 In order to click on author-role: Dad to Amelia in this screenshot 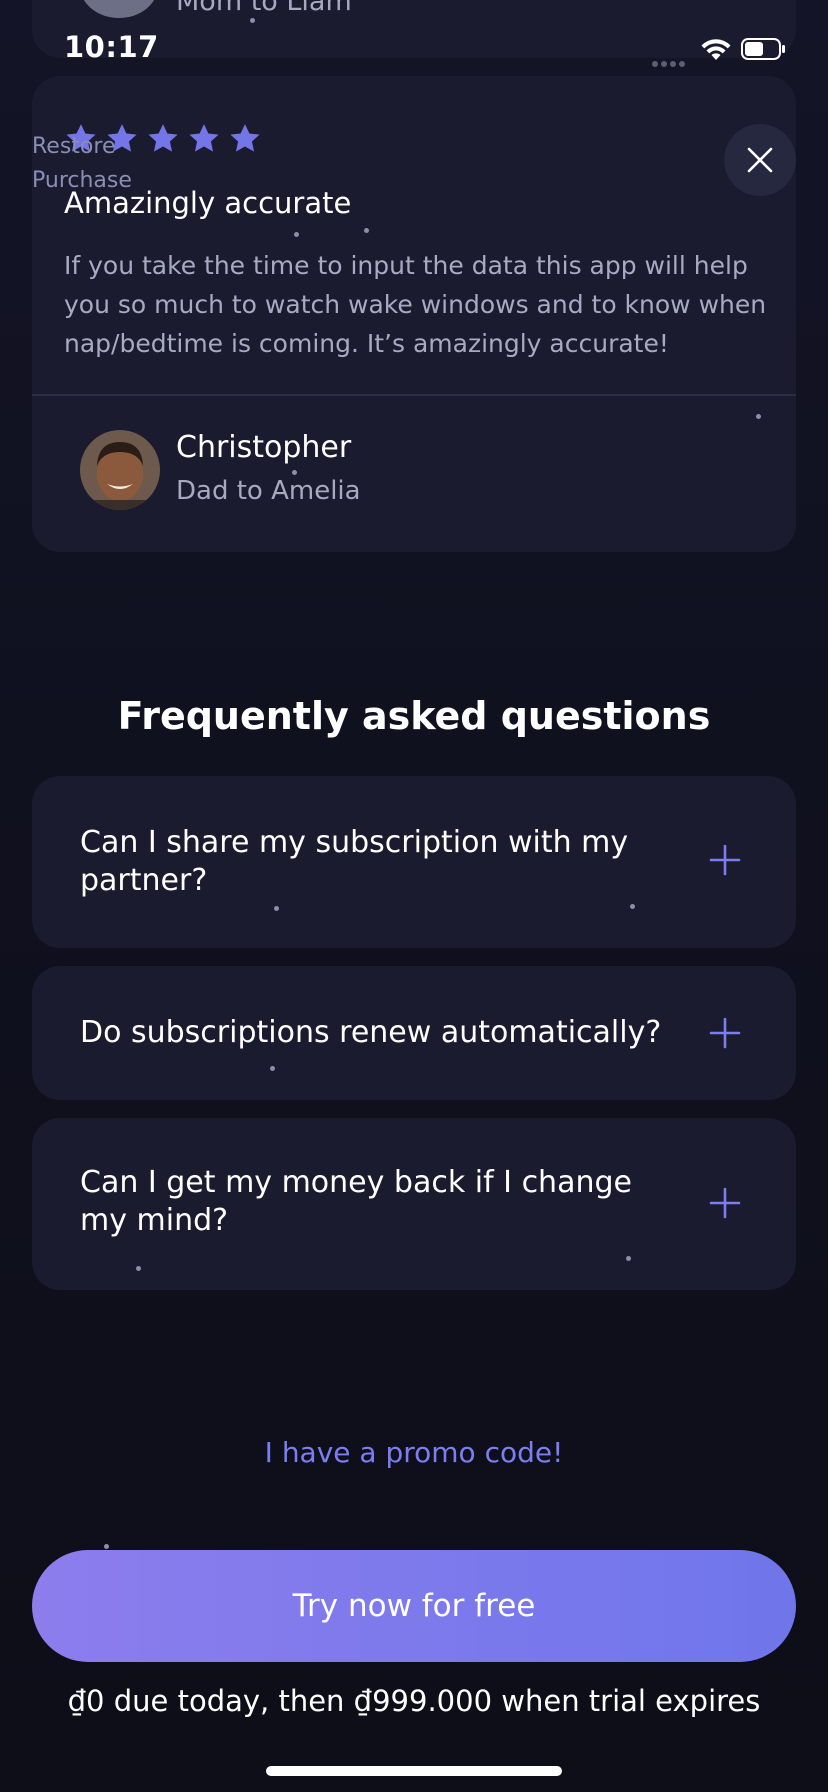, I will do `click(268, 491)`.